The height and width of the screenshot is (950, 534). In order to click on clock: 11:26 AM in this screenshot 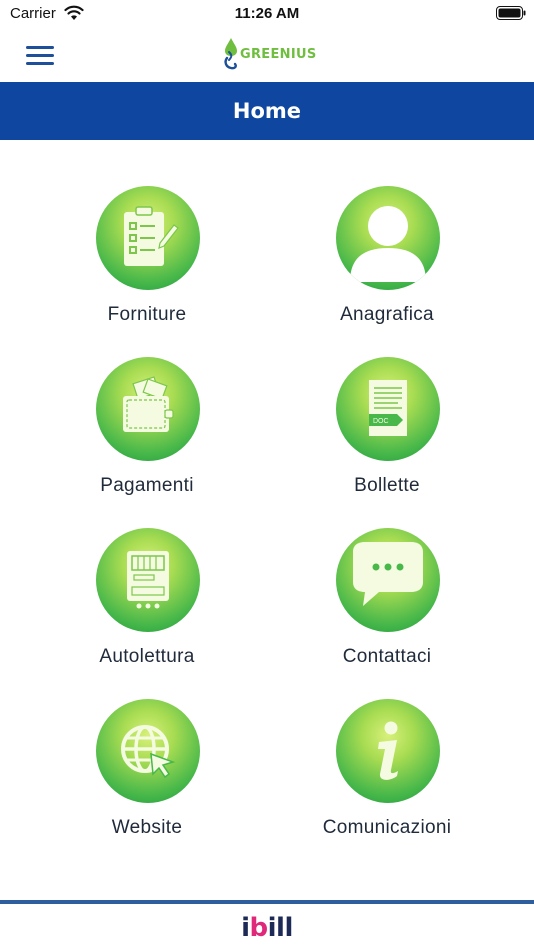, I will do `click(267, 13)`.